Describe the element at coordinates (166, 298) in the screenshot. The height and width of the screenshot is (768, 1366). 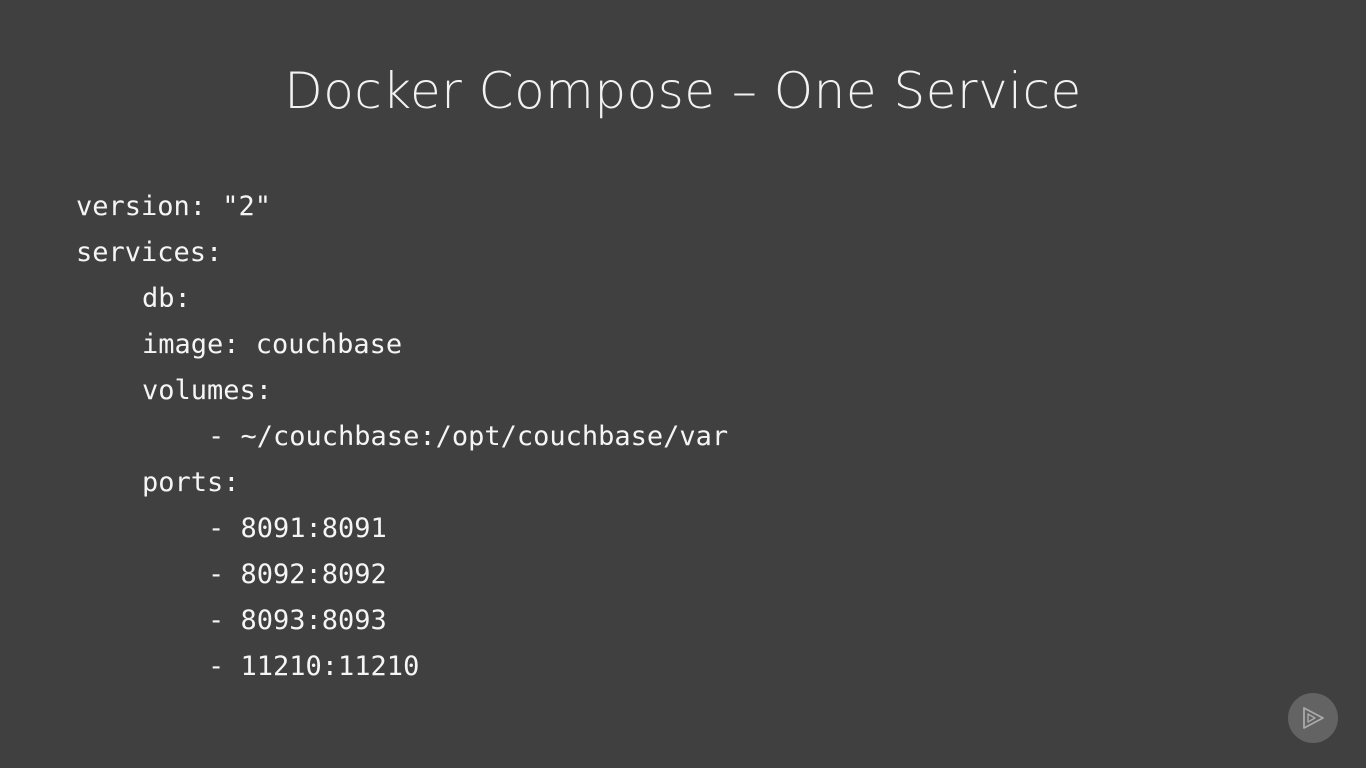
I see `code-line-db: db:` at that location.